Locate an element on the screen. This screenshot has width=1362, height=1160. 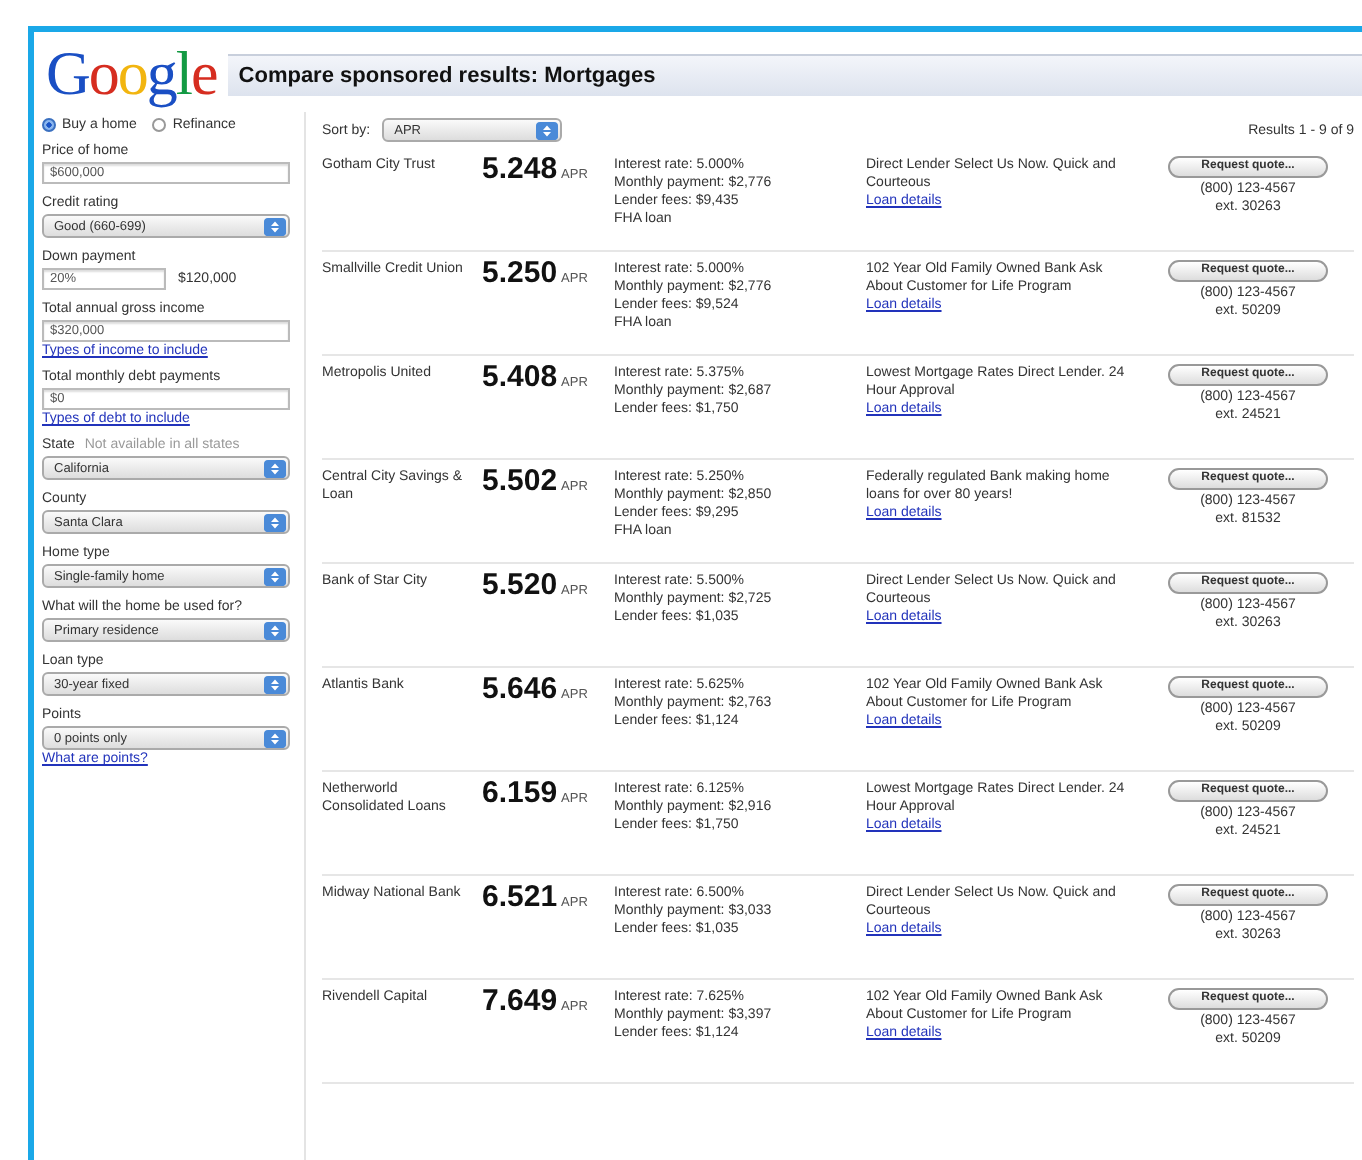
apr-value: 7.649 is located at coordinates (520, 1002).